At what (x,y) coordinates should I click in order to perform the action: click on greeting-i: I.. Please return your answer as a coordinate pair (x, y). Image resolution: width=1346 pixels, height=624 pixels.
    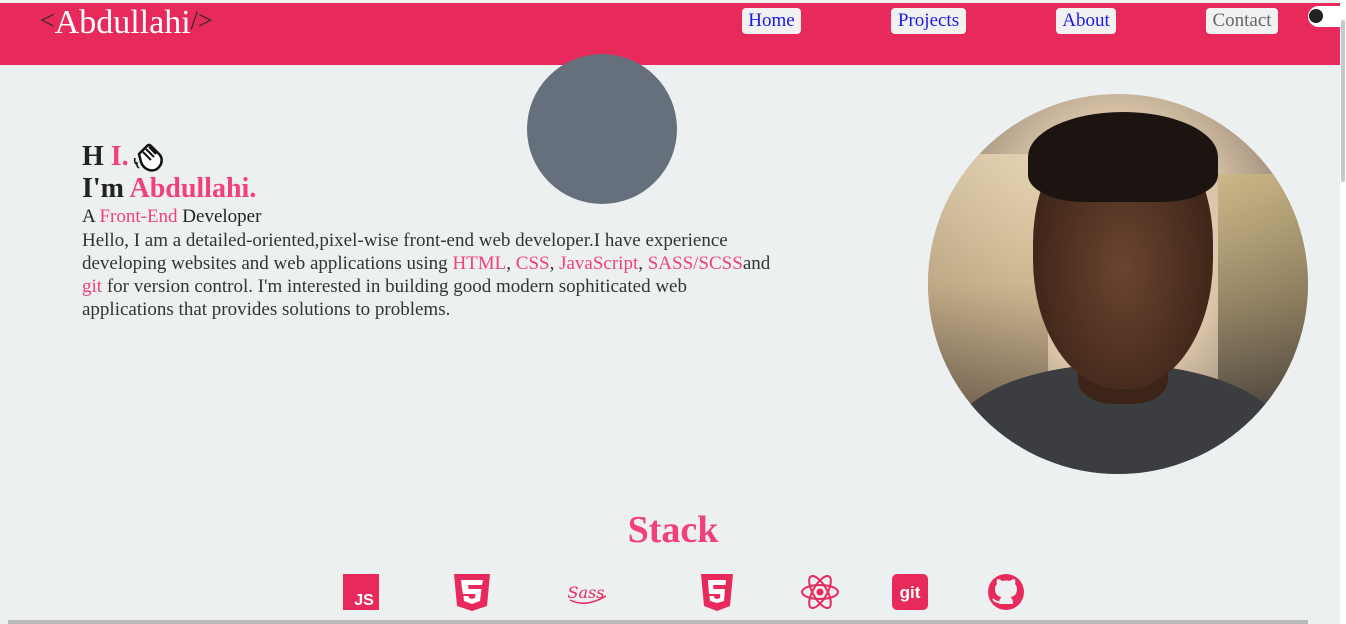
    Looking at the image, I should click on (119, 156).